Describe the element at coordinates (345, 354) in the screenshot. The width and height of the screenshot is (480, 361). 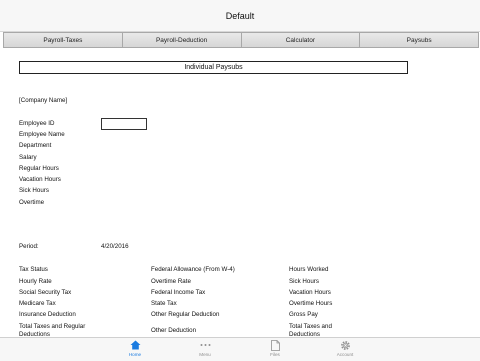
I see `nav-account-label: Account` at that location.